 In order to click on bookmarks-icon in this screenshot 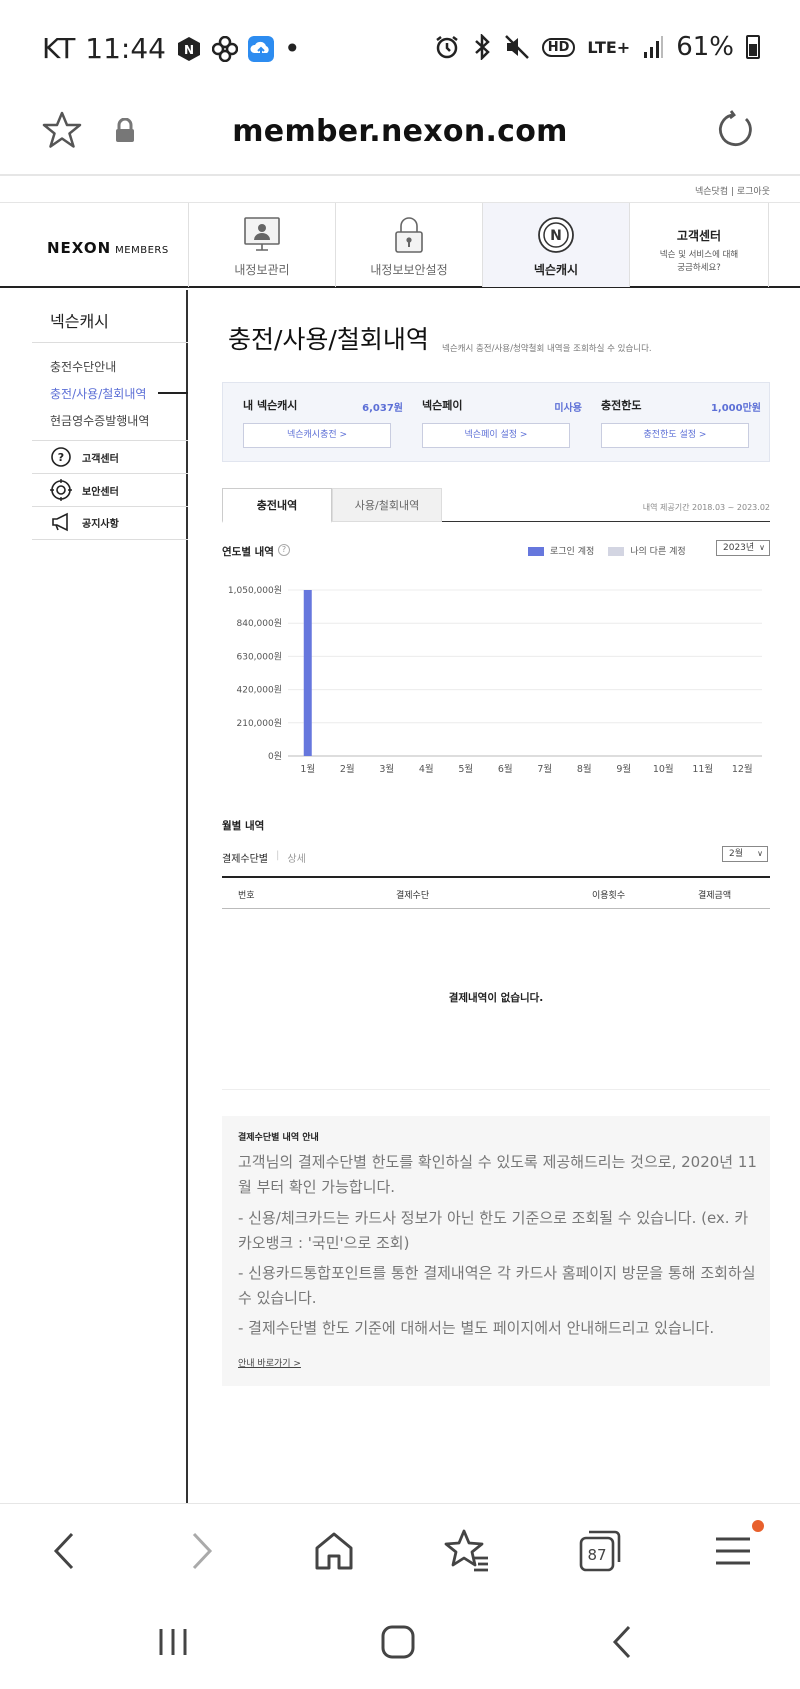, I will do `click(467, 1551)`.